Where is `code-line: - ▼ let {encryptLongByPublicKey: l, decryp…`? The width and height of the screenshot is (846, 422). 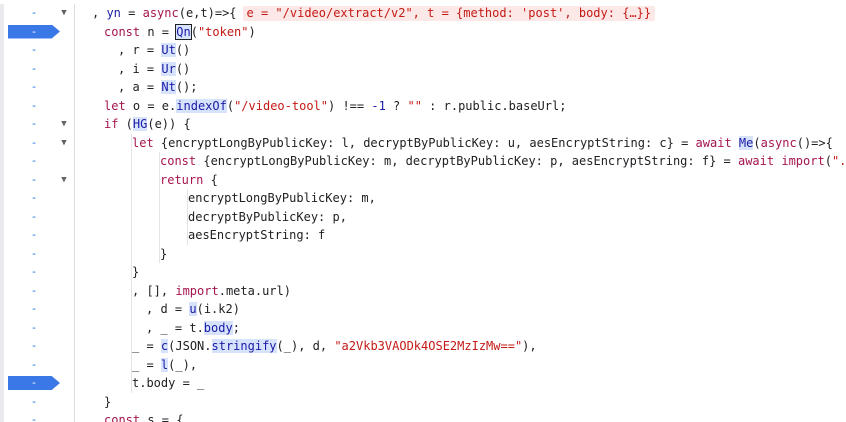
code-line: - ▼ let {encryptLongByPublicKey: l, decryp… is located at coordinates (423, 143).